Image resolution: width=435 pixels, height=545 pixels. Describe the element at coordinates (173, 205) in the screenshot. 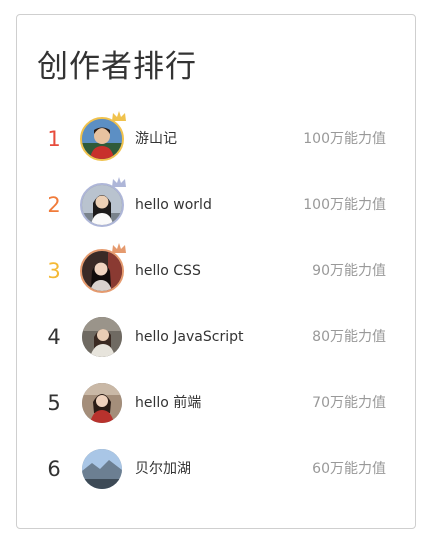

I see `creator-name: hello world` at that location.